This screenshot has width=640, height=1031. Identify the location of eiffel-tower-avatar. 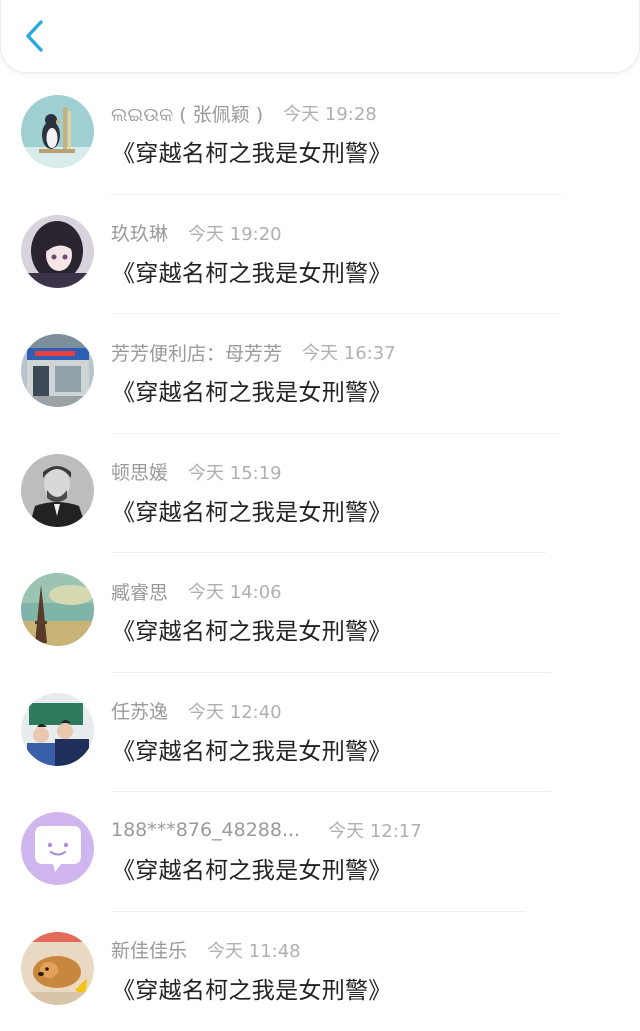
(57, 609).